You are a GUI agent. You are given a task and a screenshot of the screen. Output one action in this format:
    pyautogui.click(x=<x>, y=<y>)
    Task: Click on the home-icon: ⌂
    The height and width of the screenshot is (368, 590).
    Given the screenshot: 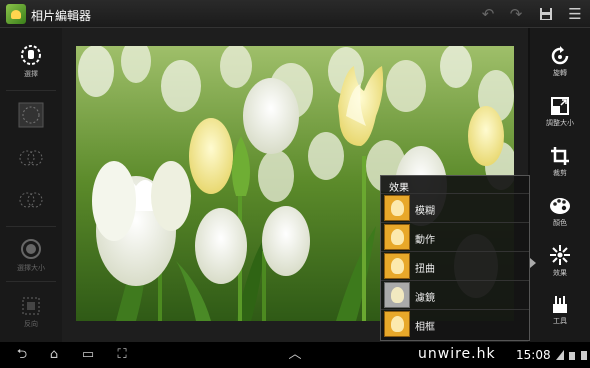 What is the action you would take?
    pyautogui.click(x=54, y=355)
    